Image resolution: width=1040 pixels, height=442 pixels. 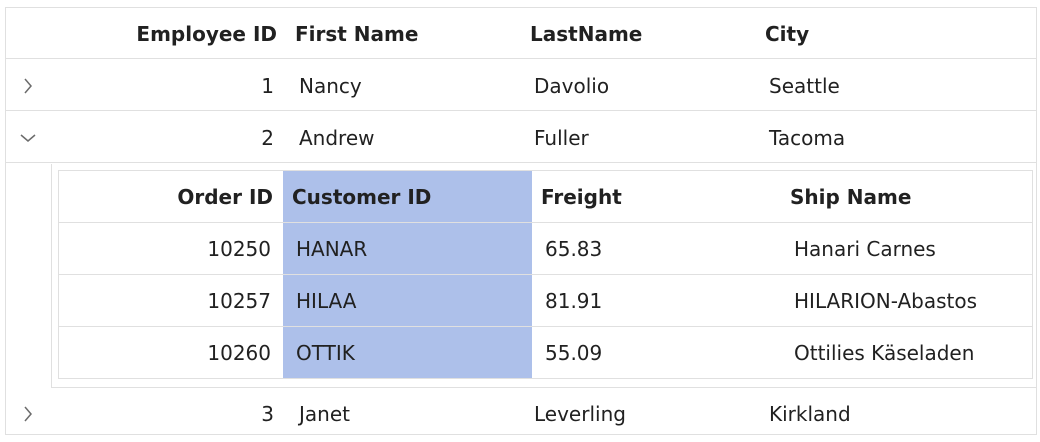 What do you see at coordinates (267, 86) in the screenshot?
I see `cell-employee-id: 1` at bounding box center [267, 86].